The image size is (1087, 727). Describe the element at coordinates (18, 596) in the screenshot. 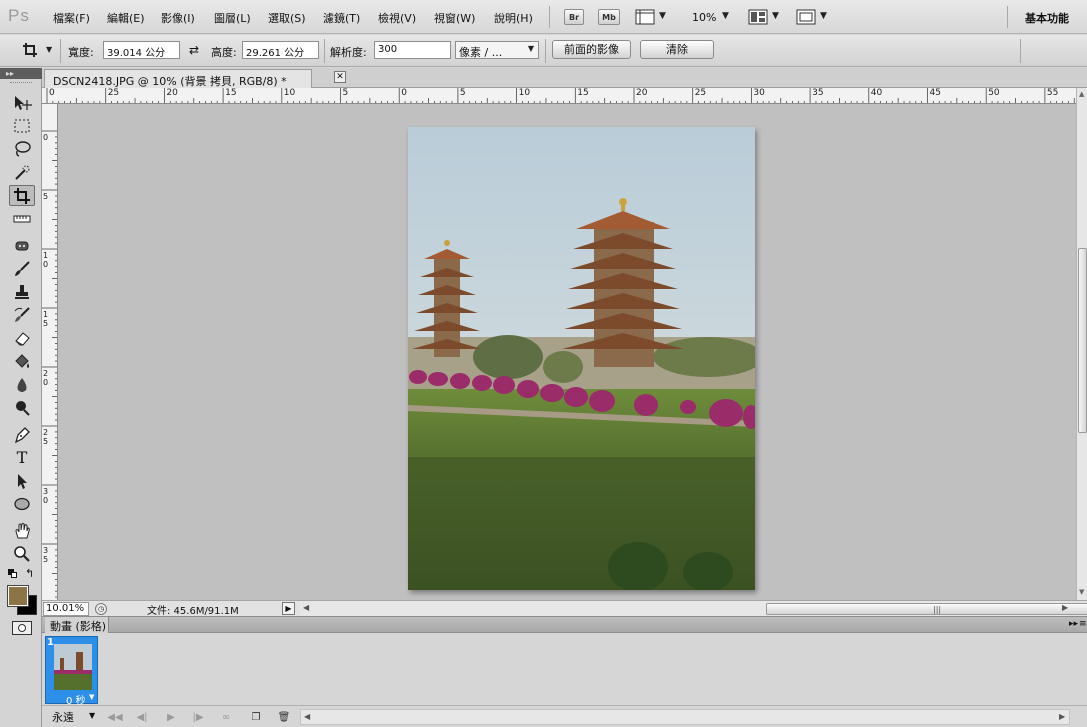

I see `foreground-color-swatch` at that location.